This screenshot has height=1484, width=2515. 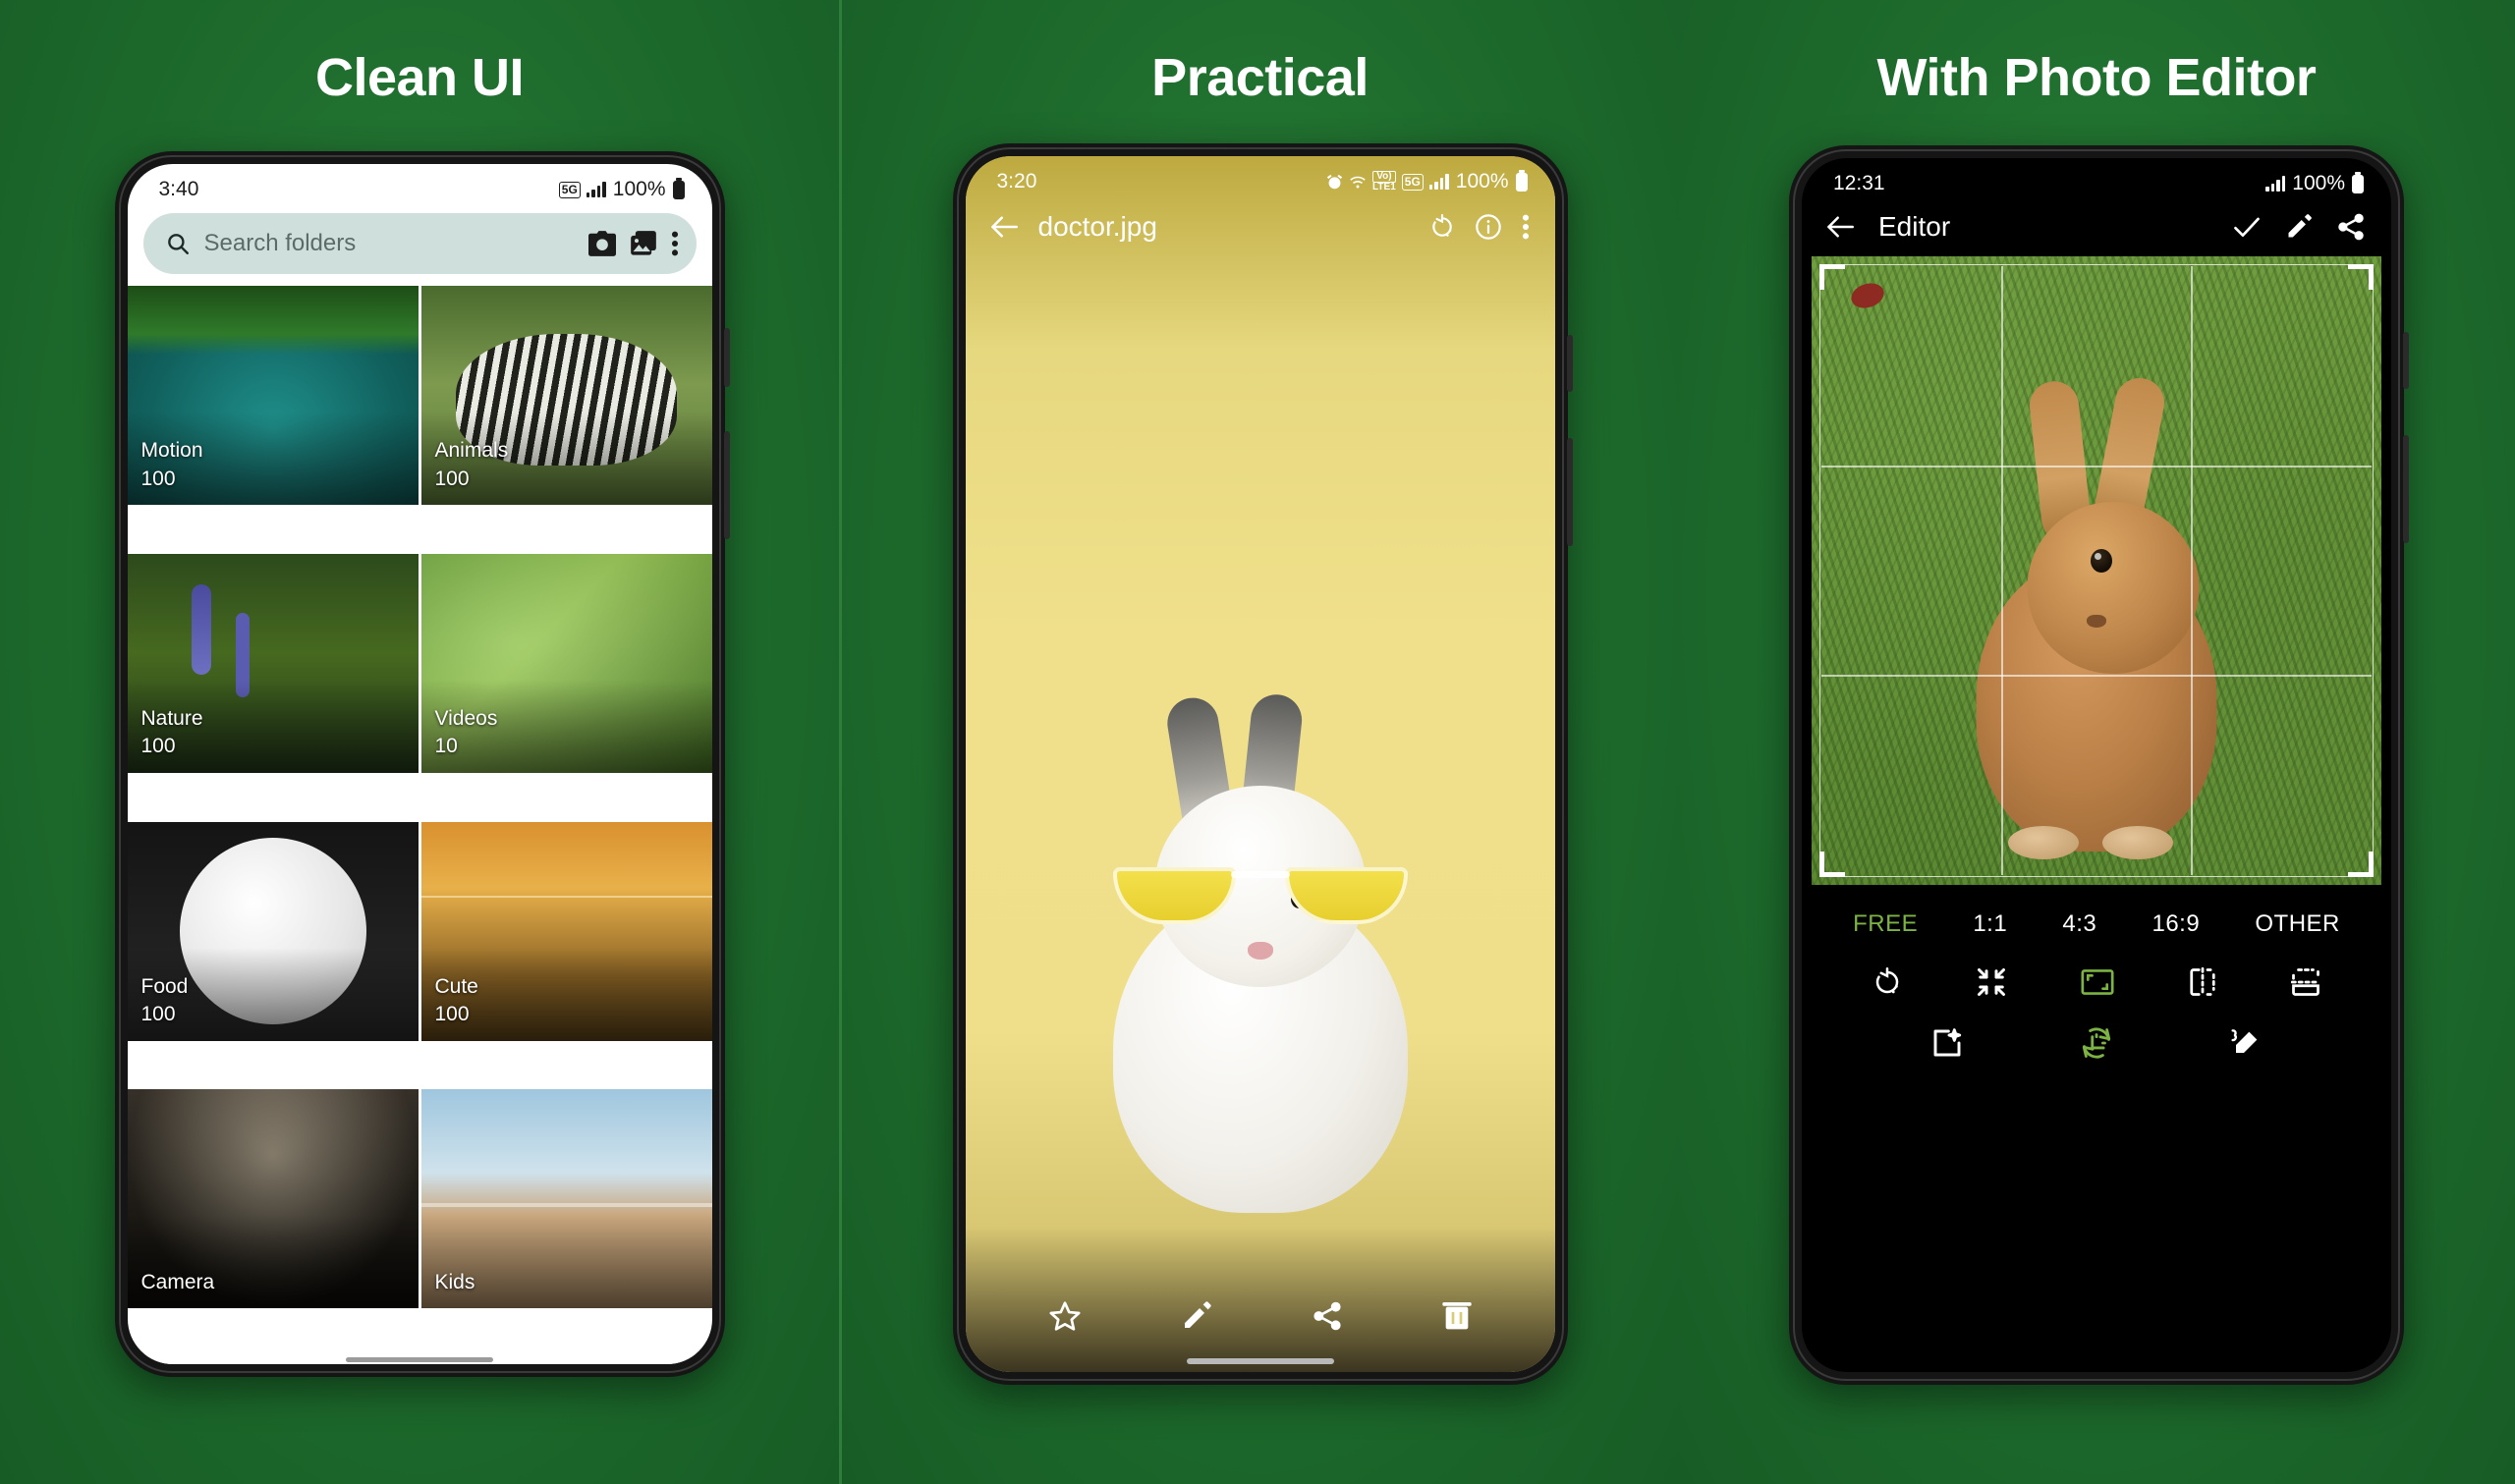 I want to click on aspect-ratio-row: FREE 1:1 4:3 16:9 OTHER, so click(x=2096, y=921).